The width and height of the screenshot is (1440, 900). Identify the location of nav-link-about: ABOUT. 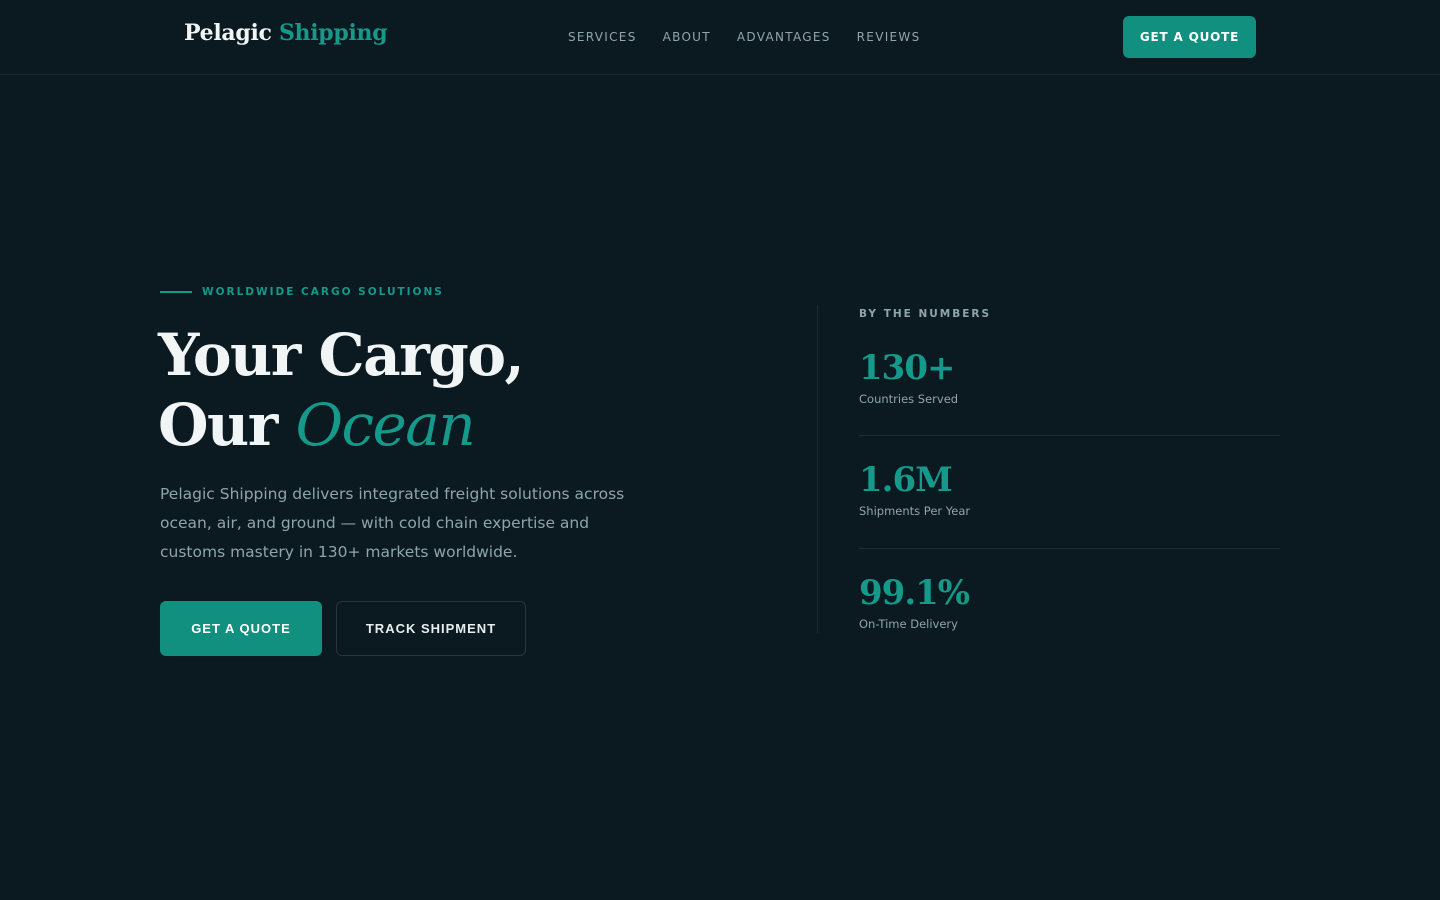
(687, 37).